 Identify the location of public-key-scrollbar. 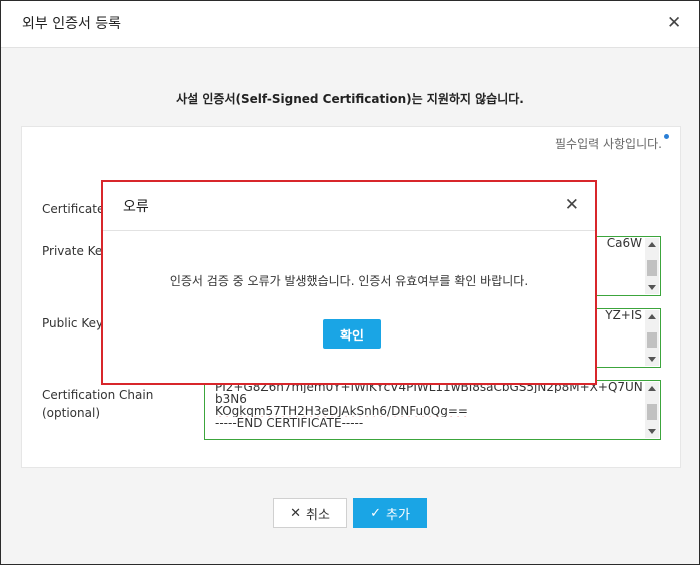
(652, 338).